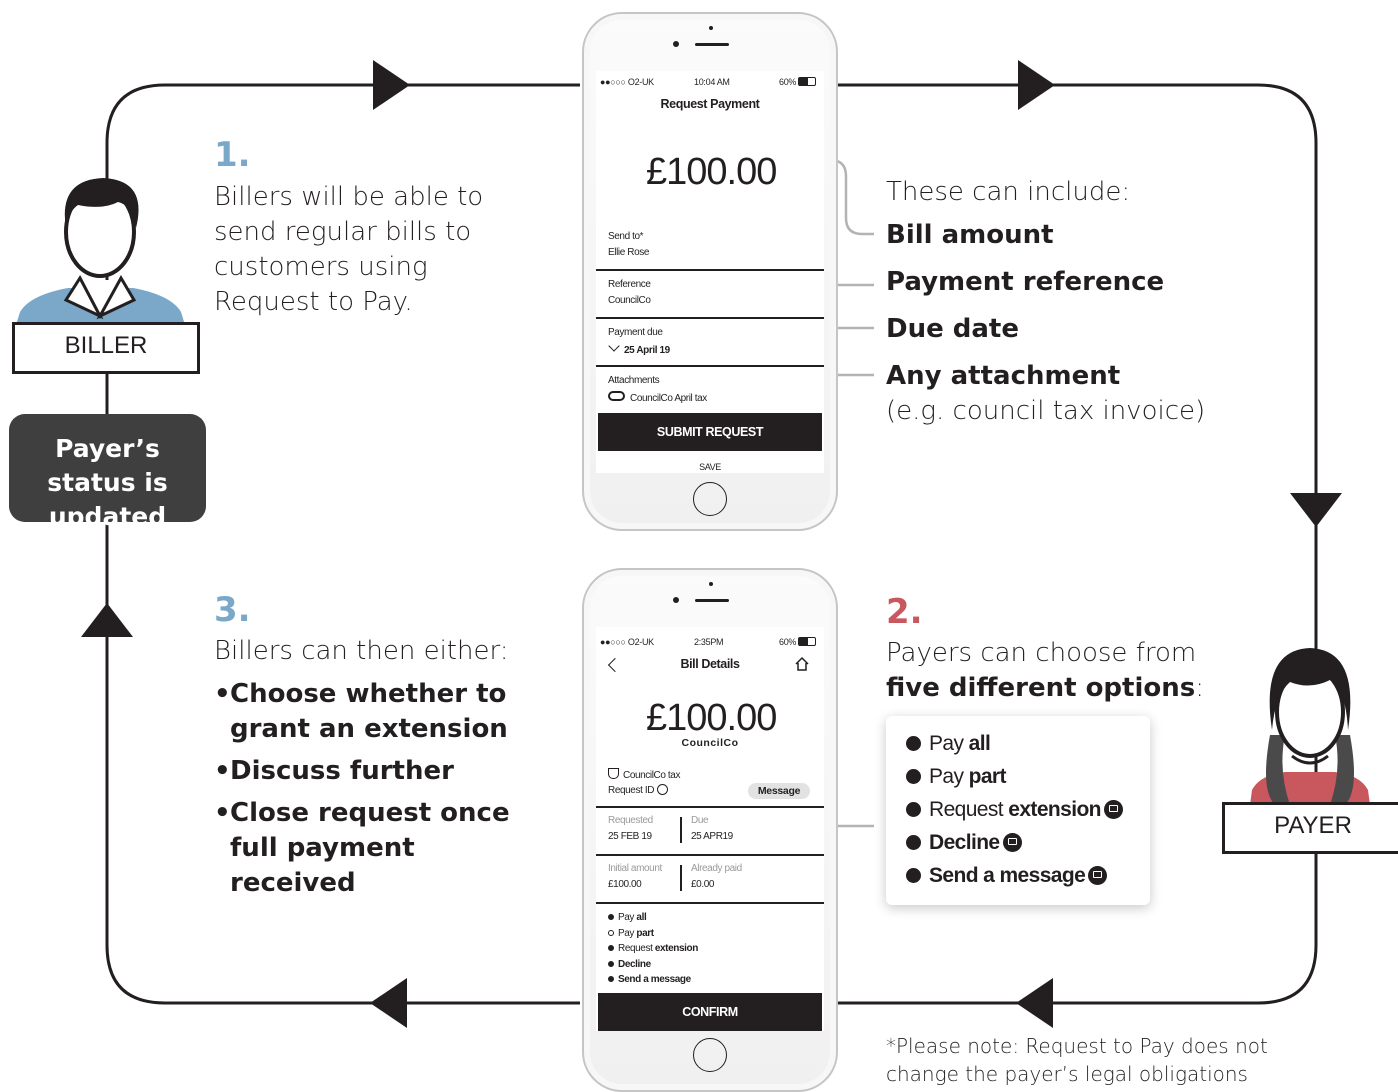  Describe the element at coordinates (1041, 688) in the screenshot. I see `step-2-intro-bold: five different options` at that location.